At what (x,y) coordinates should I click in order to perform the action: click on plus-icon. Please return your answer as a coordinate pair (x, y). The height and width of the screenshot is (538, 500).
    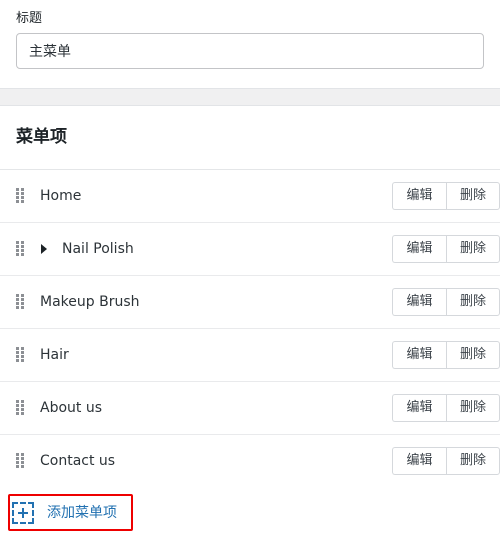
    Looking at the image, I should click on (23, 512).